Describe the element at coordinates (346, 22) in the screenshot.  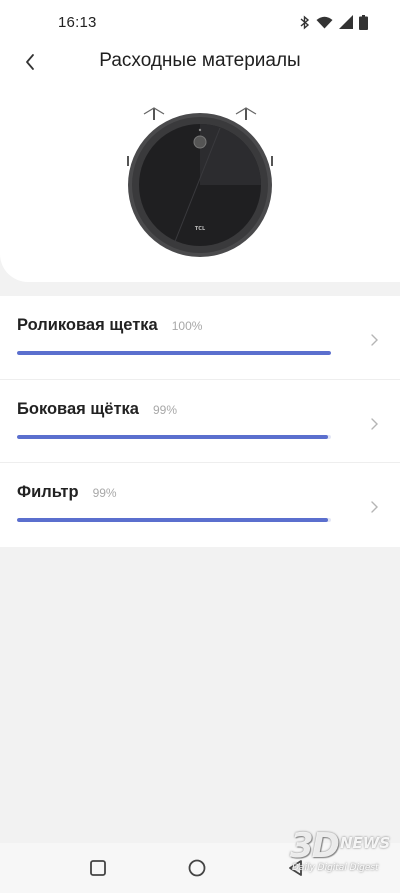
I see `cellular-signal-icon` at that location.